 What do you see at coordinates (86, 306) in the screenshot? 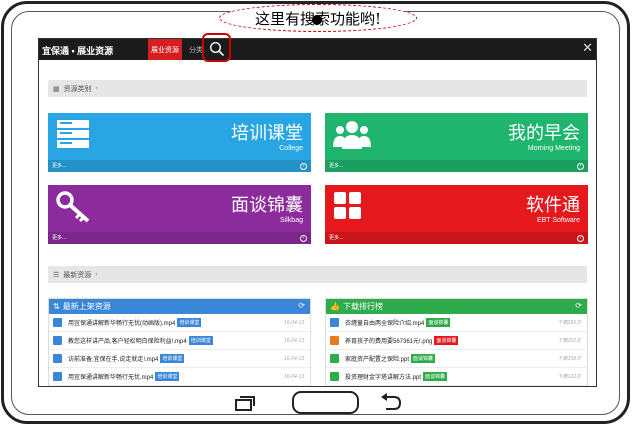
I see `panel-title: 最新上架资源` at bounding box center [86, 306].